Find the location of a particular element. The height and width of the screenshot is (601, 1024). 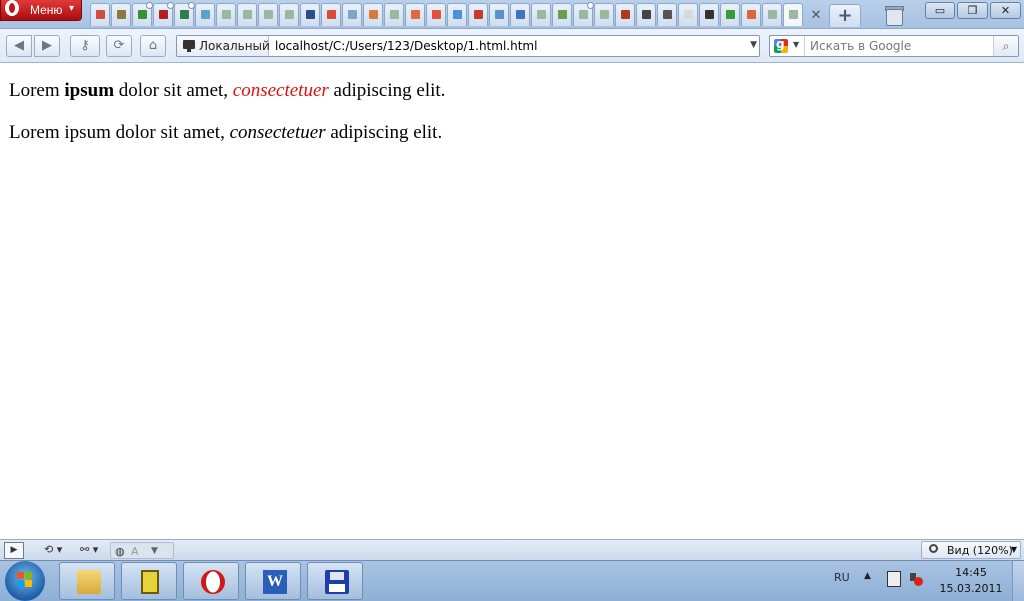

minimize-button: ▭ is located at coordinates (940, 10).